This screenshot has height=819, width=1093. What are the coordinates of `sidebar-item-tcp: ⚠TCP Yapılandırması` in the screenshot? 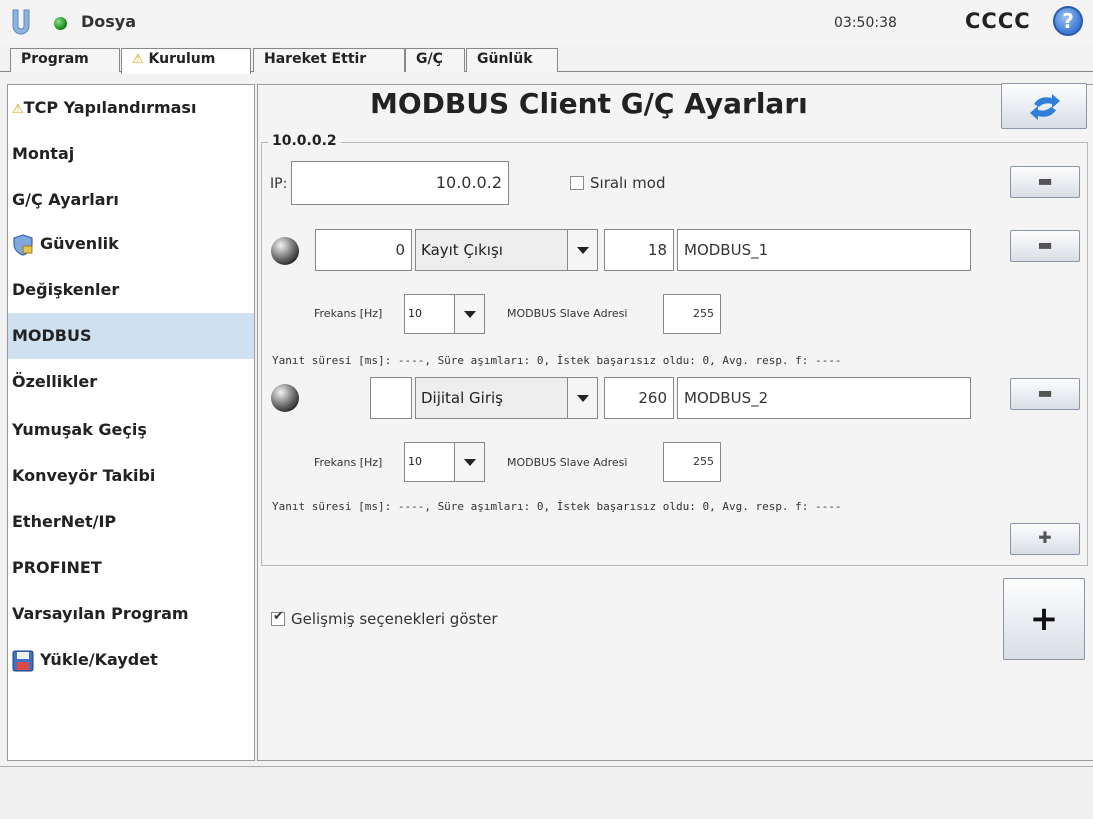 It's located at (131, 108).